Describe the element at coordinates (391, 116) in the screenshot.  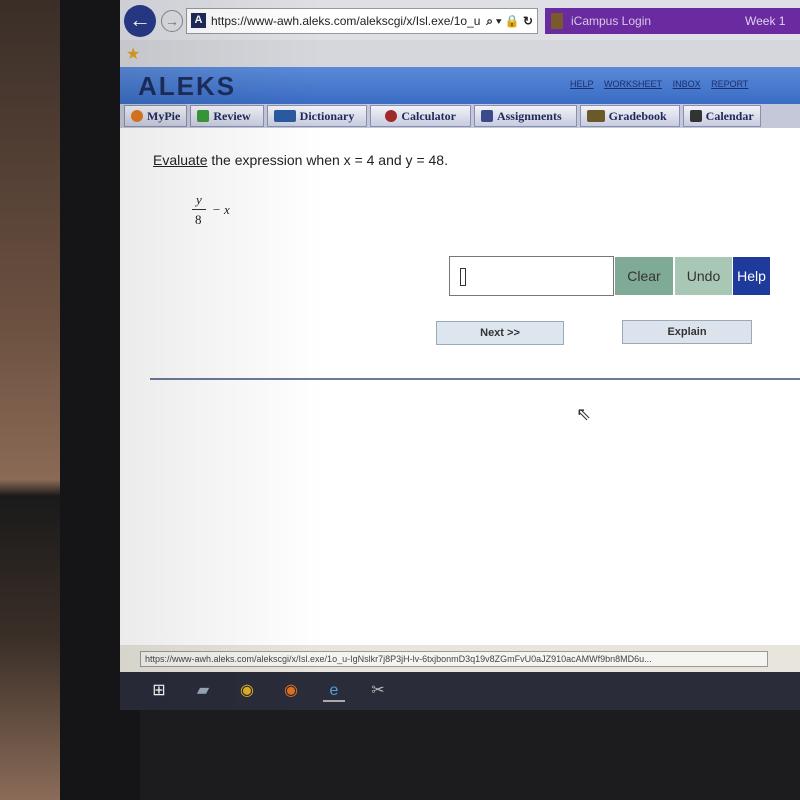
I see `calculator-icon` at that location.